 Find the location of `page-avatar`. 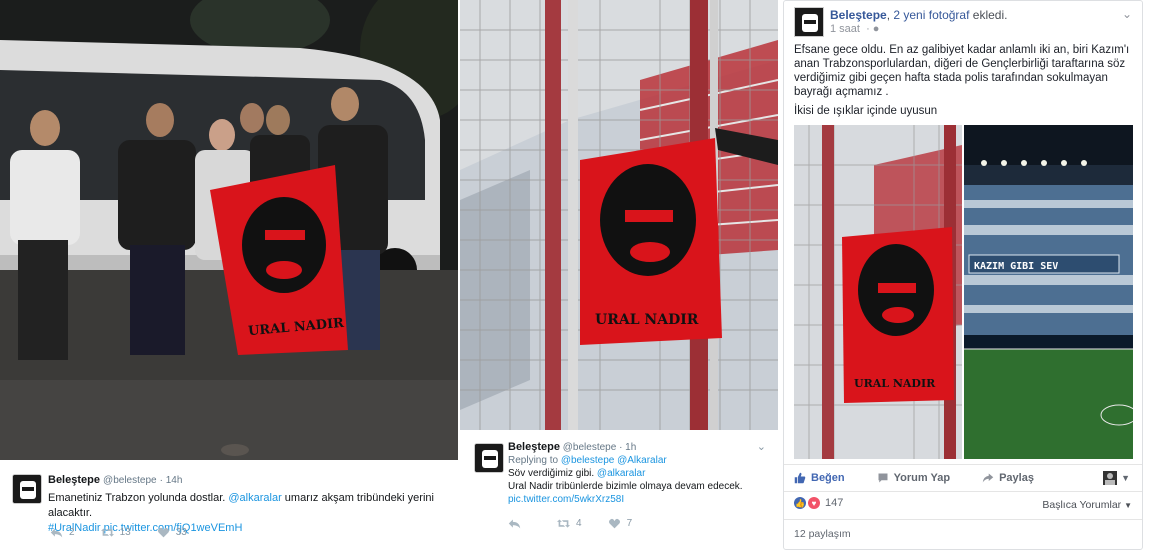

page-avatar is located at coordinates (809, 22).